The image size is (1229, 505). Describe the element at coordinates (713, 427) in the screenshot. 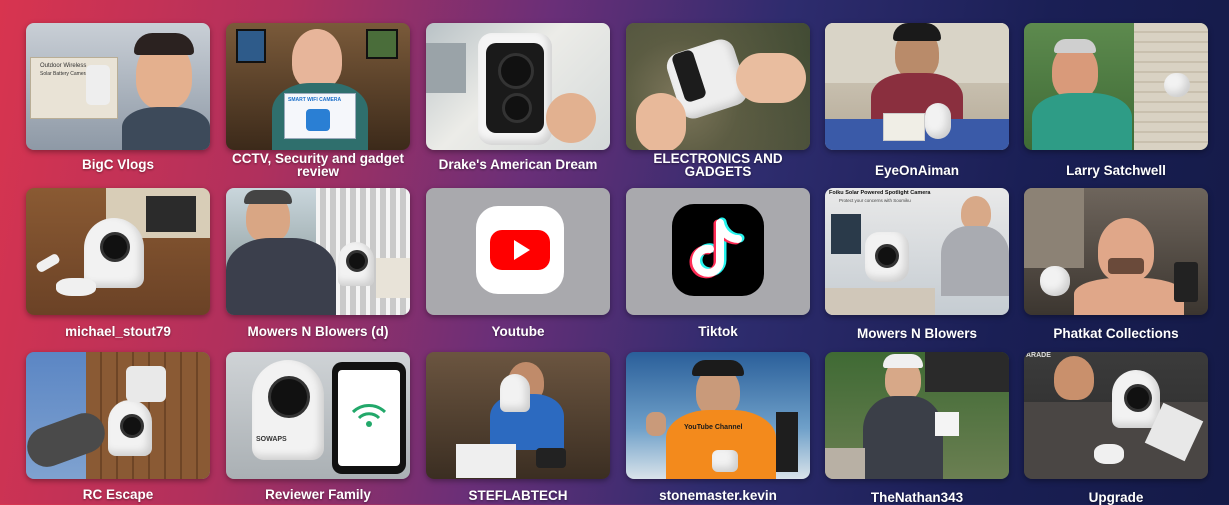

I see `shirt-text: YouTube Channel` at that location.